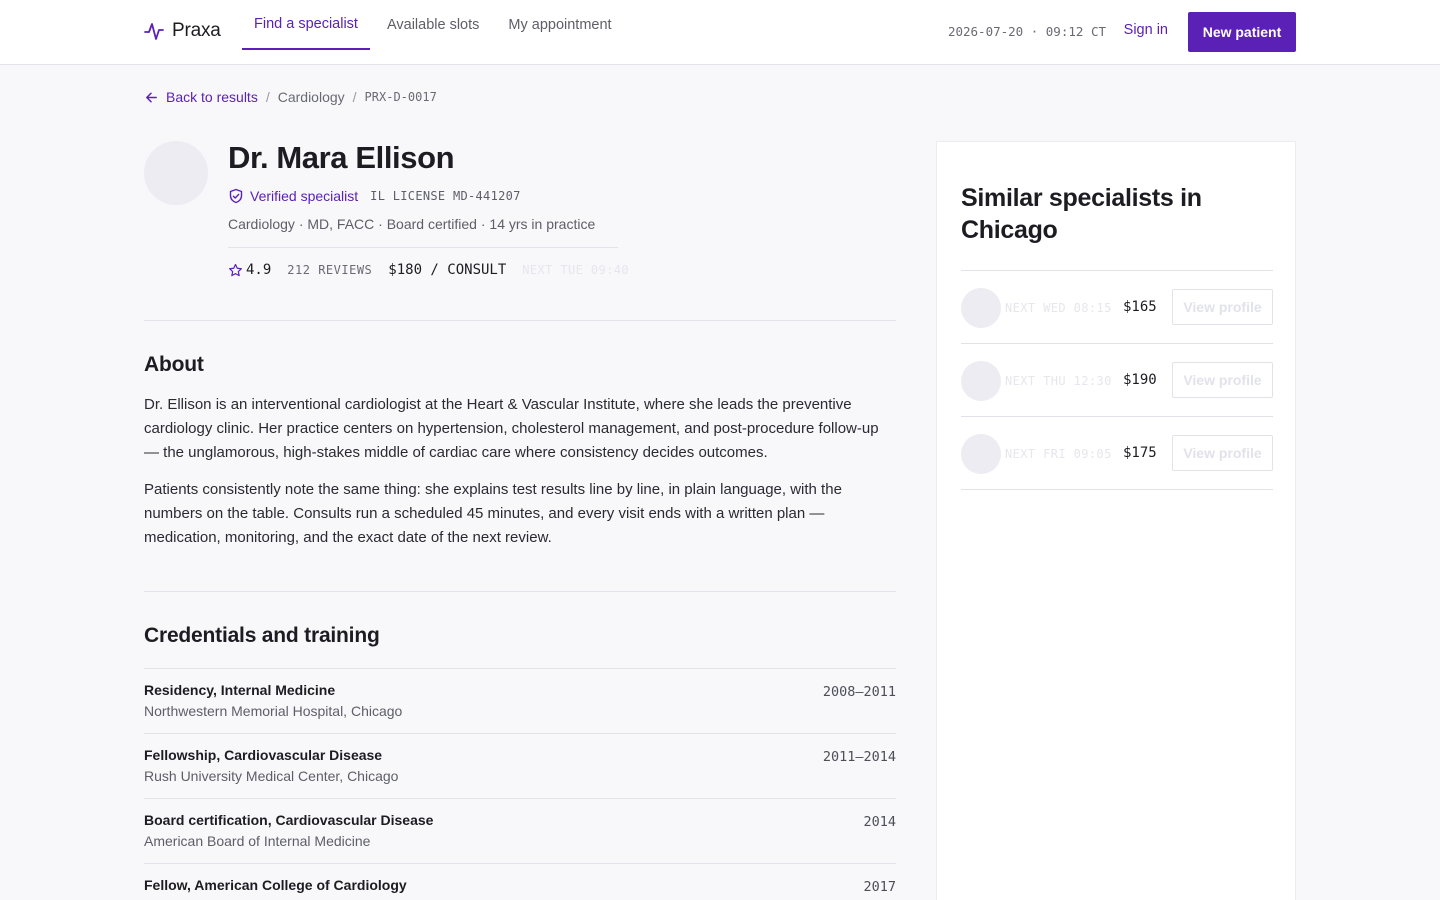 This screenshot has height=900, width=1440. Describe the element at coordinates (236, 196) in the screenshot. I see `shield-check-icon` at that location.